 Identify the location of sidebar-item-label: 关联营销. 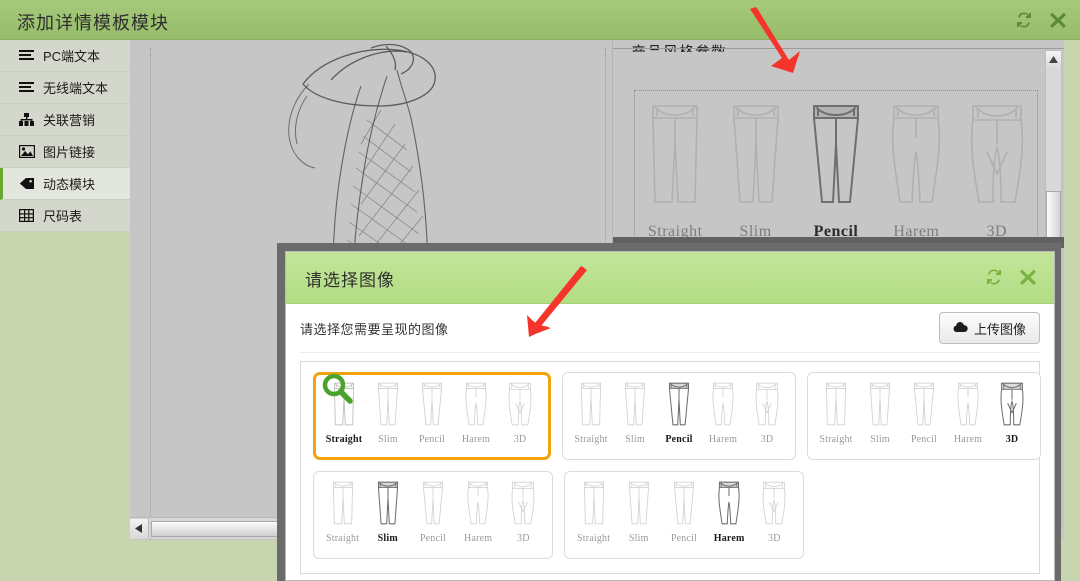
(69, 120).